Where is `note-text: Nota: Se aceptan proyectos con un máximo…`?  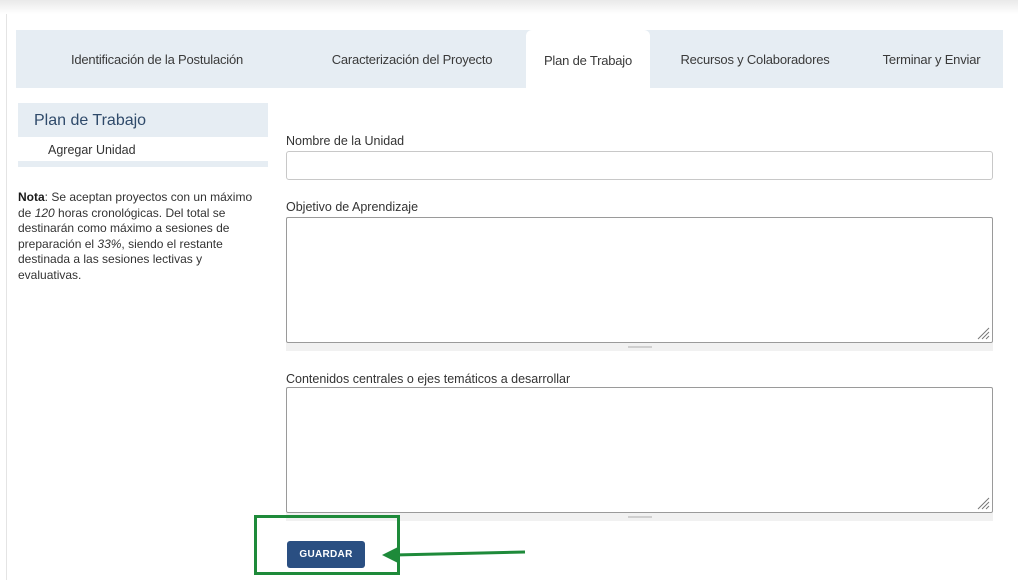
note-text: Nota: Se aceptan proyectos con un máximo… is located at coordinates (143, 236).